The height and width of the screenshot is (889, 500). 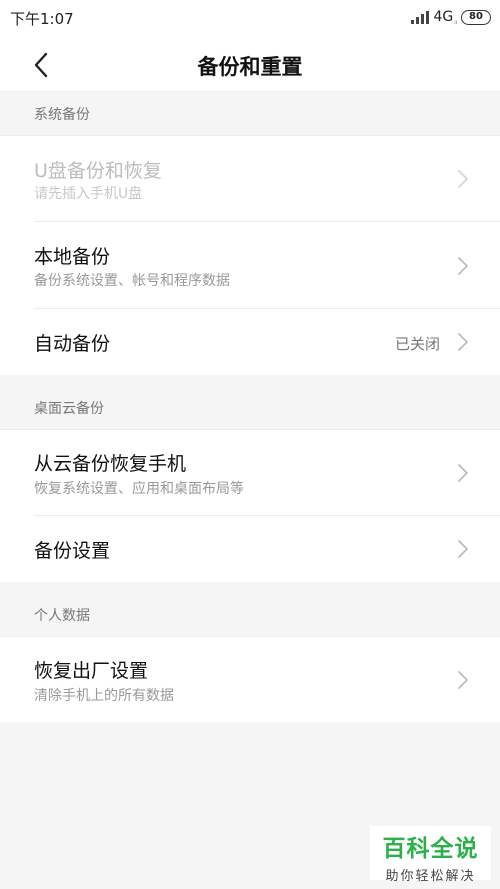 I want to click on usb-backup-restore-item: U盘备份和恢复 请先插入手机U盘, so click(x=250, y=178).